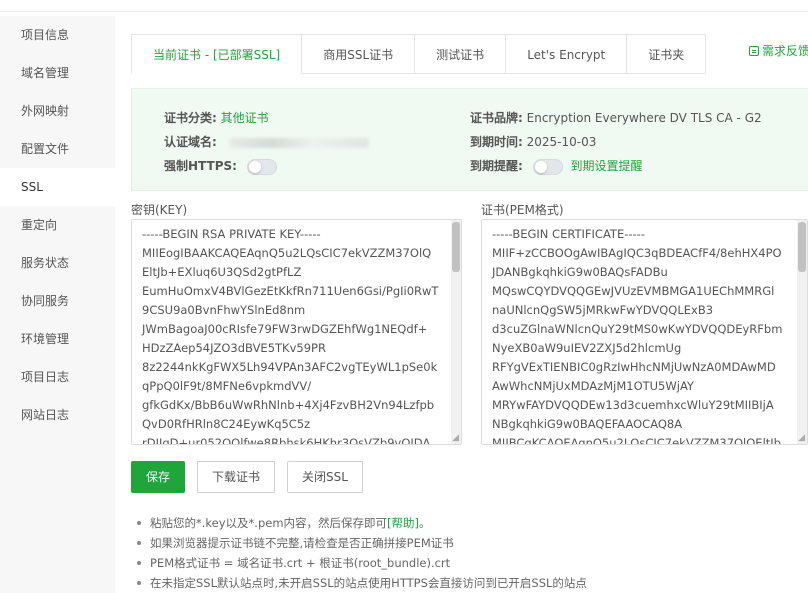 The image size is (808, 593). I want to click on cert-expiry-value: 2025-10-03, so click(561, 142).